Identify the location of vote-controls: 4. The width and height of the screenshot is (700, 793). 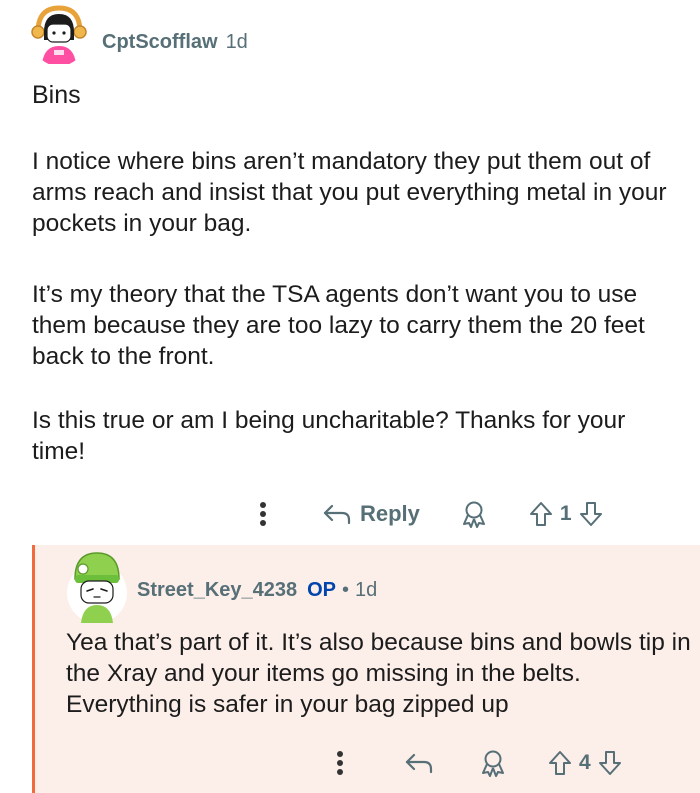
(585, 763).